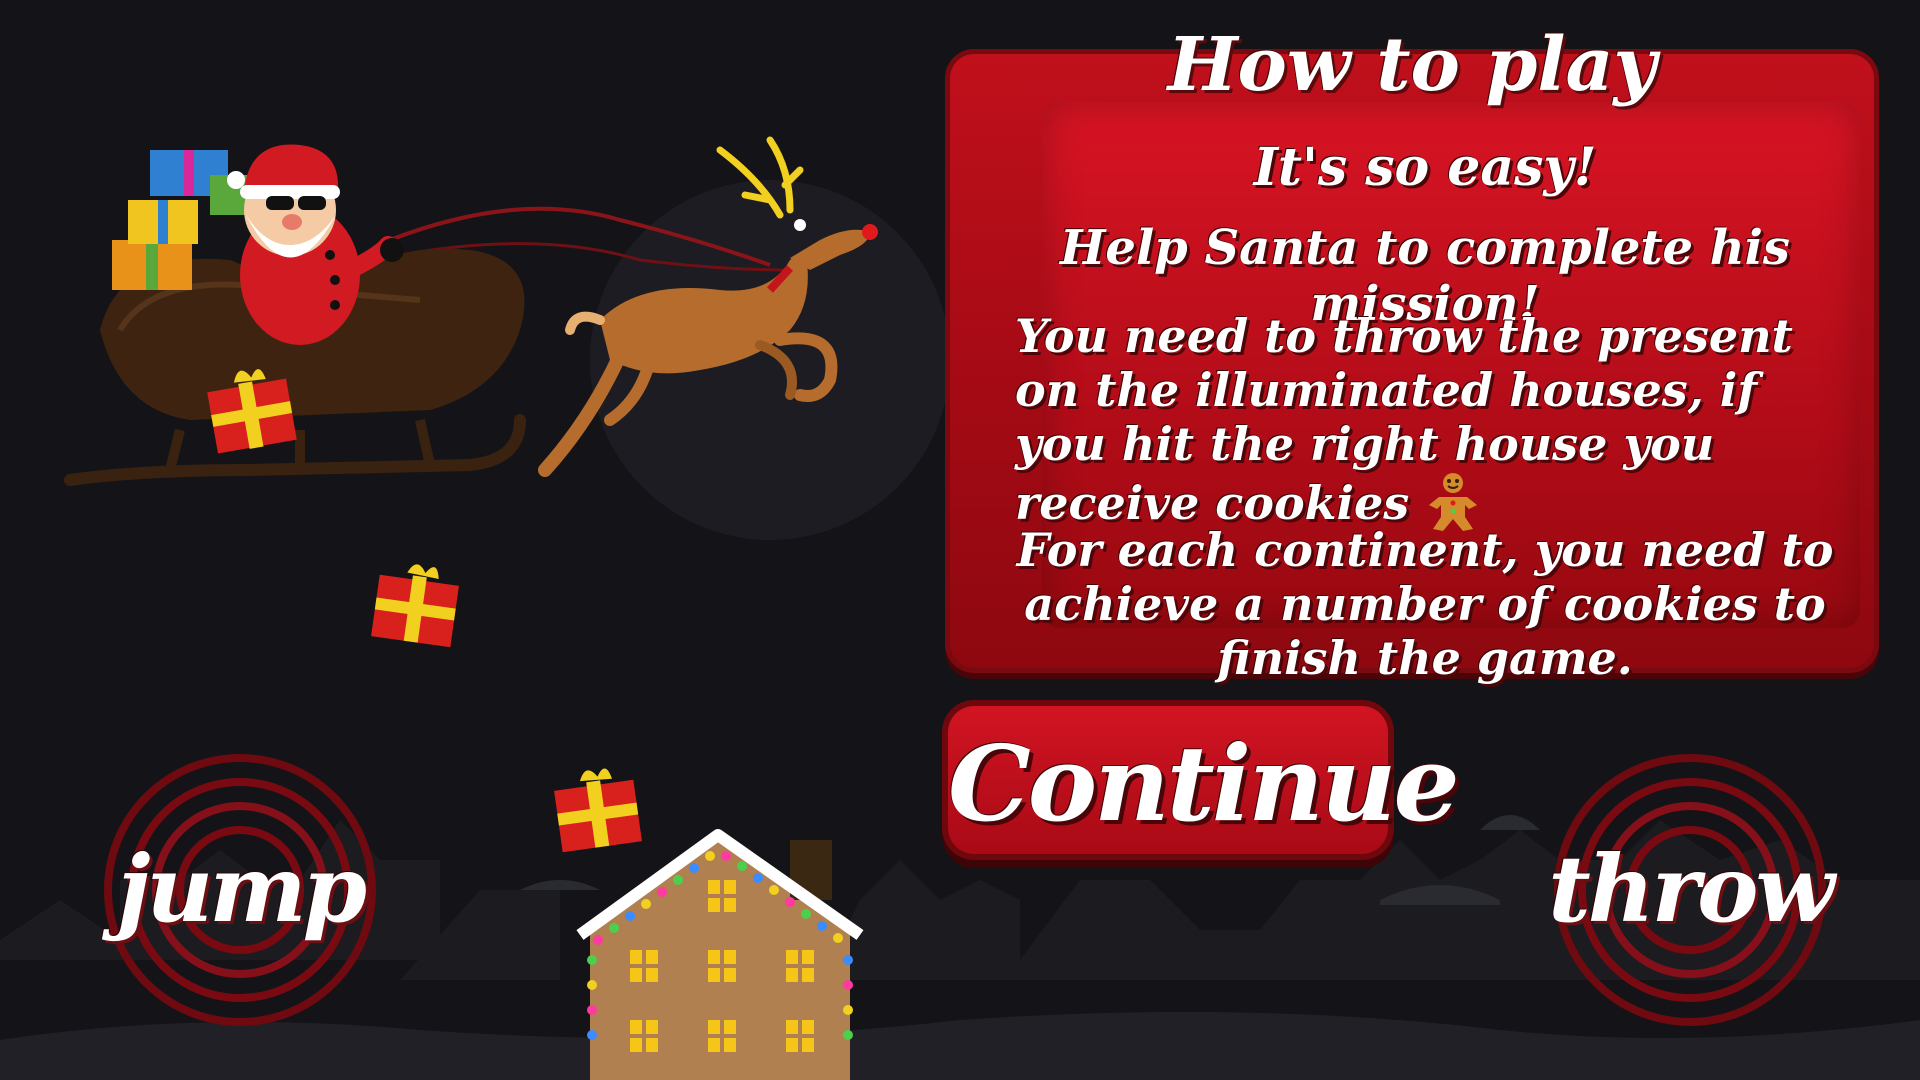  Describe the element at coordinates (1204, 783) in the screenshot. I see `continue-label: Continue` at that location.